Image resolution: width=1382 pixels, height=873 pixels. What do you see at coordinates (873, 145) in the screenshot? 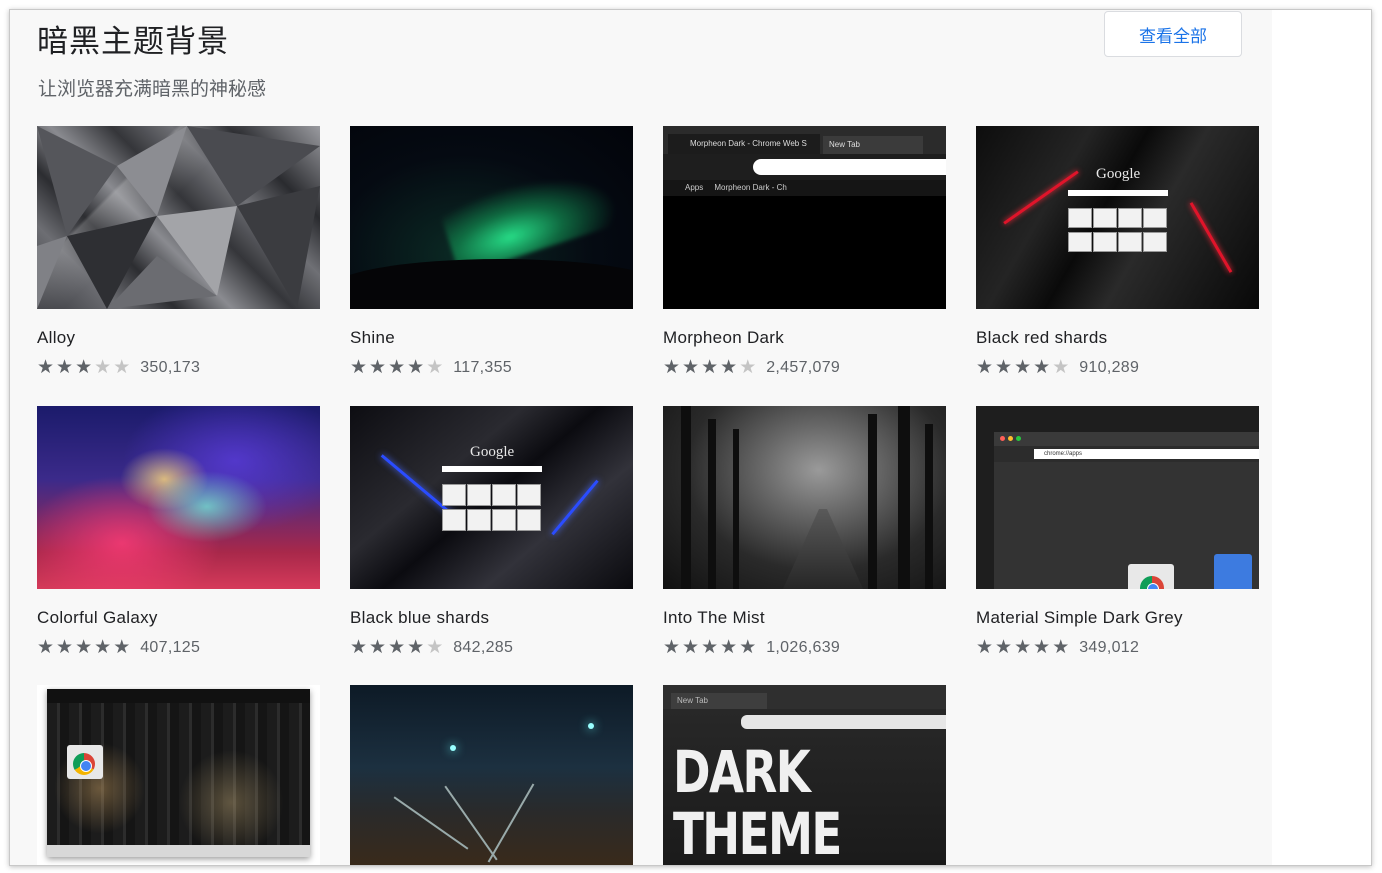
I see `browser-tab: New Tab` at bounding box center [873, 145].